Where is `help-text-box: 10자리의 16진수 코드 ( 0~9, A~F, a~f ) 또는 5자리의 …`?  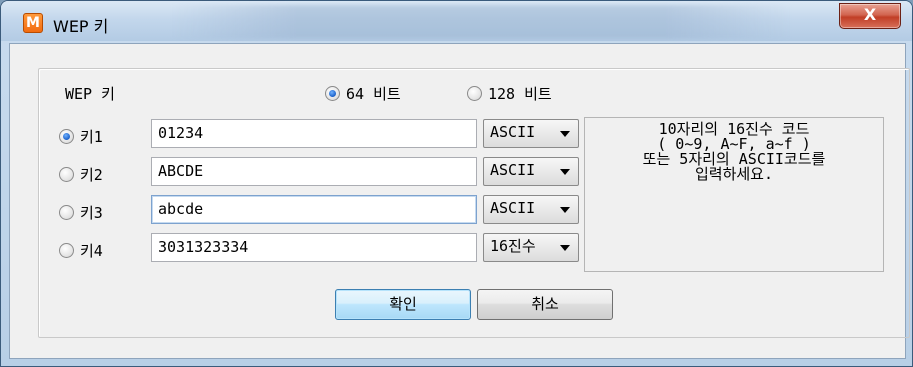 help-text-box: 10자리의 16진수 코드 ( 0~9, A~F, a~f ) 또는 5자리의 … is located at coordinates (734, 194).